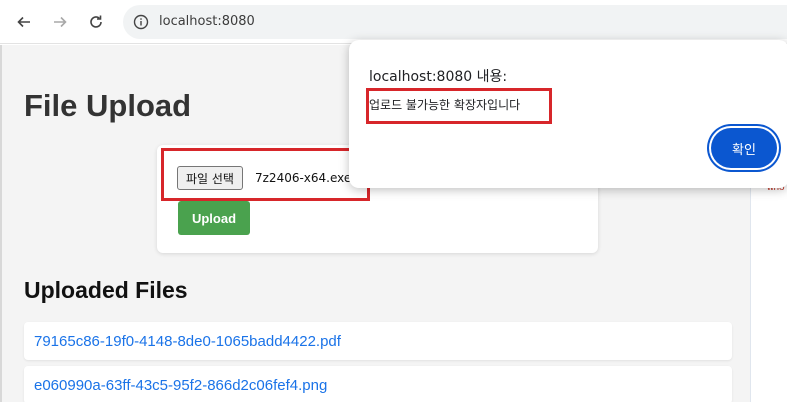  I want to click on list-item: 79165c86-19f0-4148-8de0-1065badd4422.pdf, so click(378, 341).